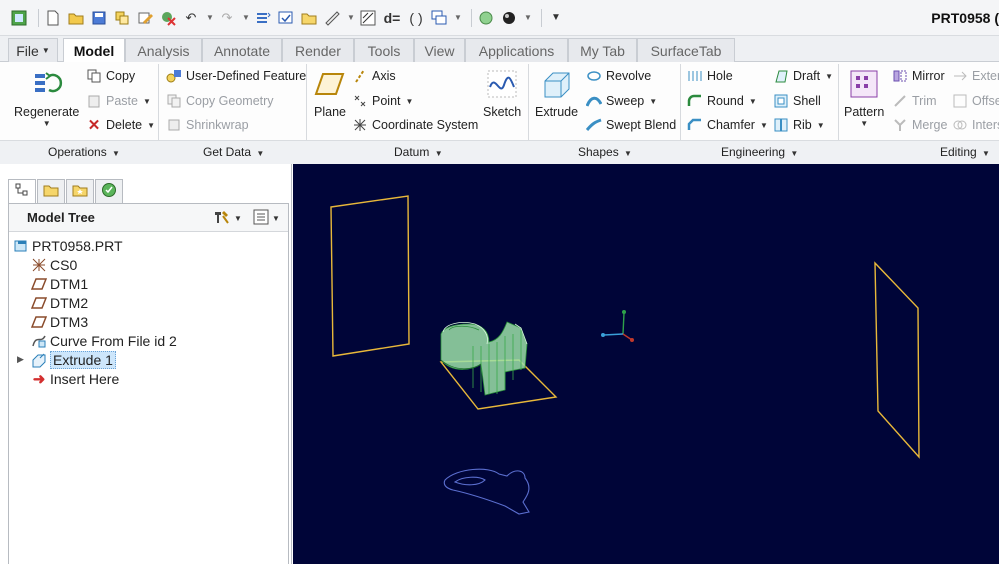  I want to click on group-get-data: Get Data ▼, so click(233, 152).